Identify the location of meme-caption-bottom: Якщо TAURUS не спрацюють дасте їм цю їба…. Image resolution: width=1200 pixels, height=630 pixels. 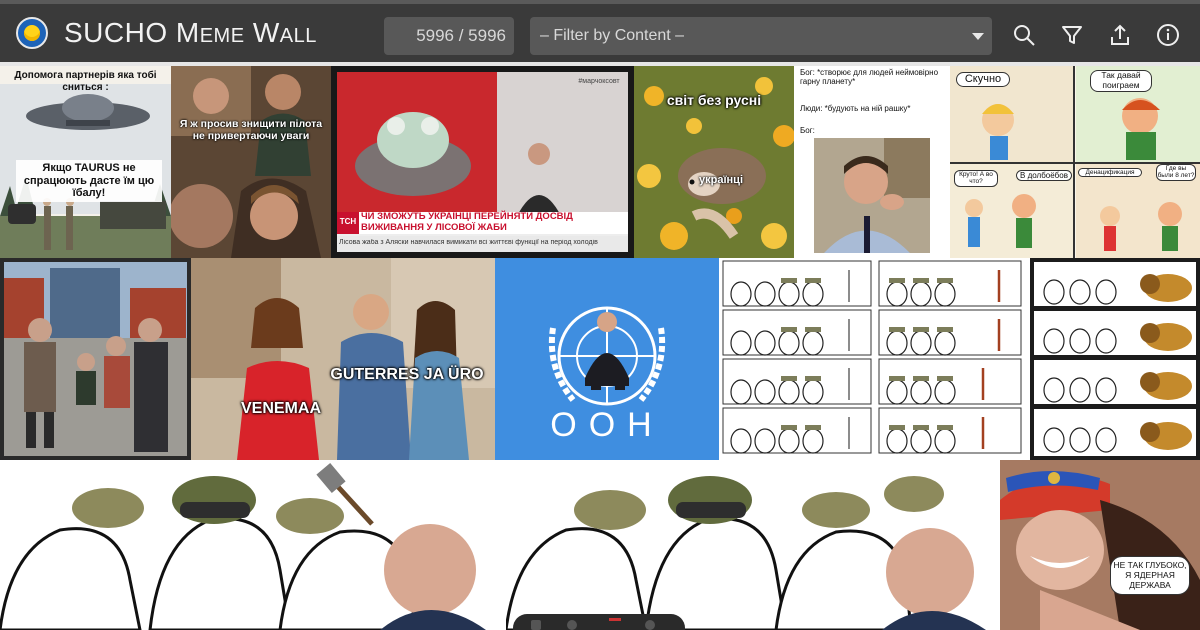
(89, 181).